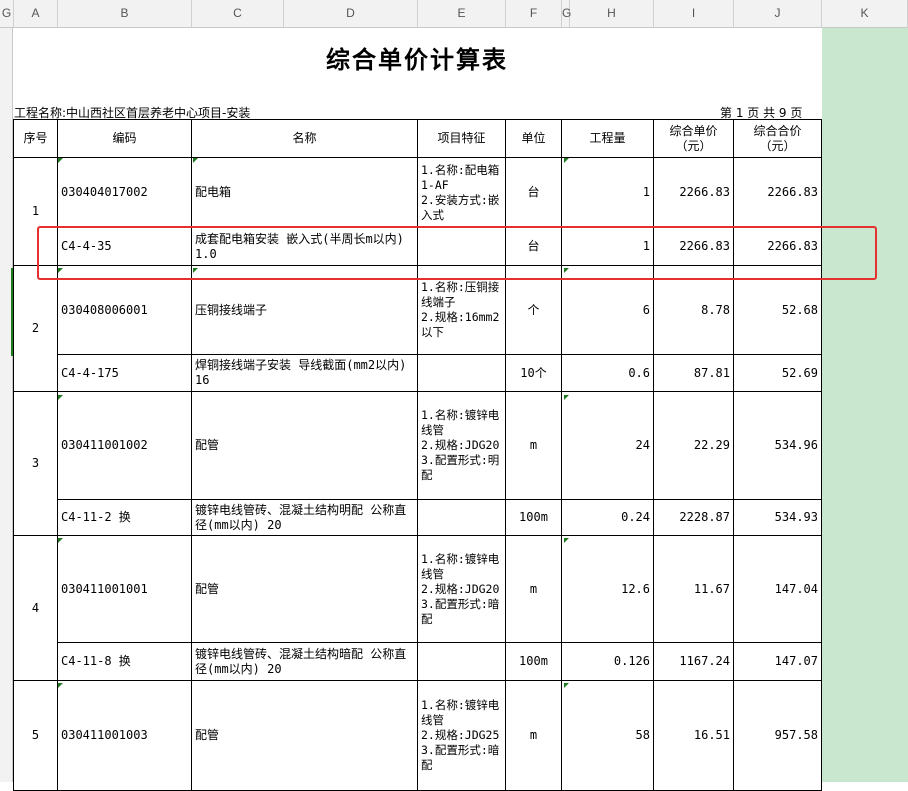 The image size is (908, 791). What do you see at coordinates (124, 589) in the screenshot?
I see `cell-code: 030411001001` at bounding box center [124, 589].